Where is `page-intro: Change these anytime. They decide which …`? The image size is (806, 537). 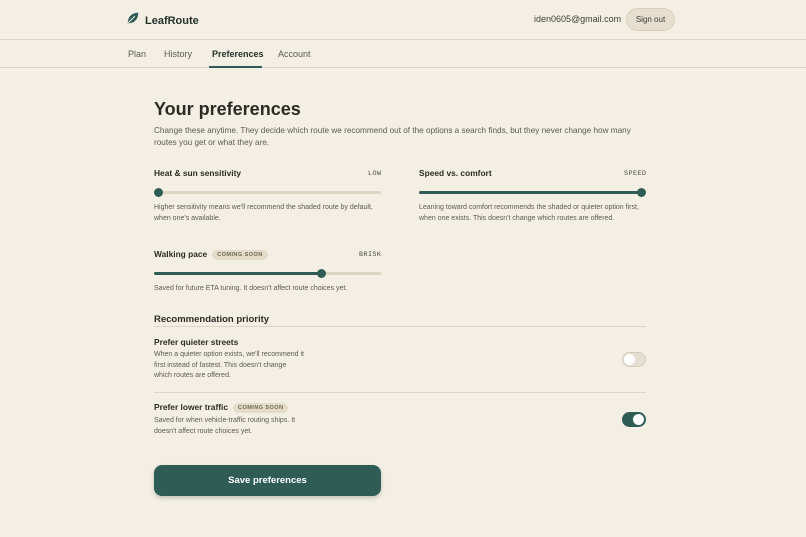 page-intro: Change these anytime. They decide which … is located at coordinates (392, 136).